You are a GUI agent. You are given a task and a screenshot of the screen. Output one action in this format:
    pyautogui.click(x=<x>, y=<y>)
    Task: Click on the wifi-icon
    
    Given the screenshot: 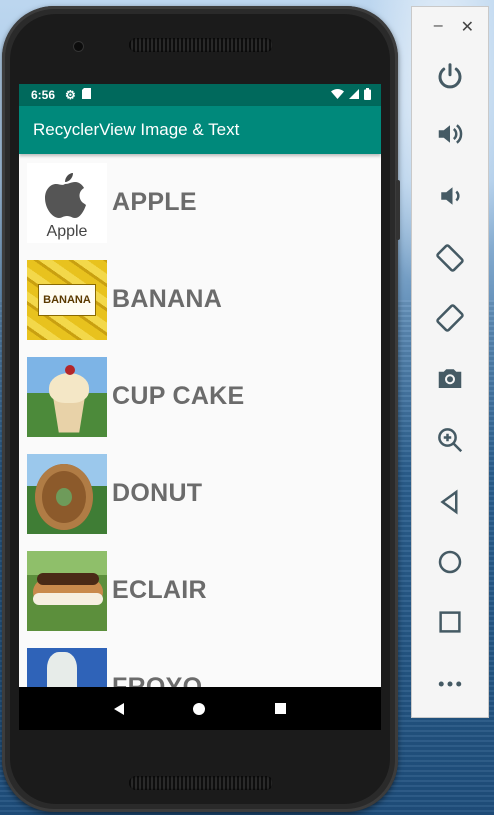 What is the action you would take?
    pyautogui.click(x=337, y=95)
    